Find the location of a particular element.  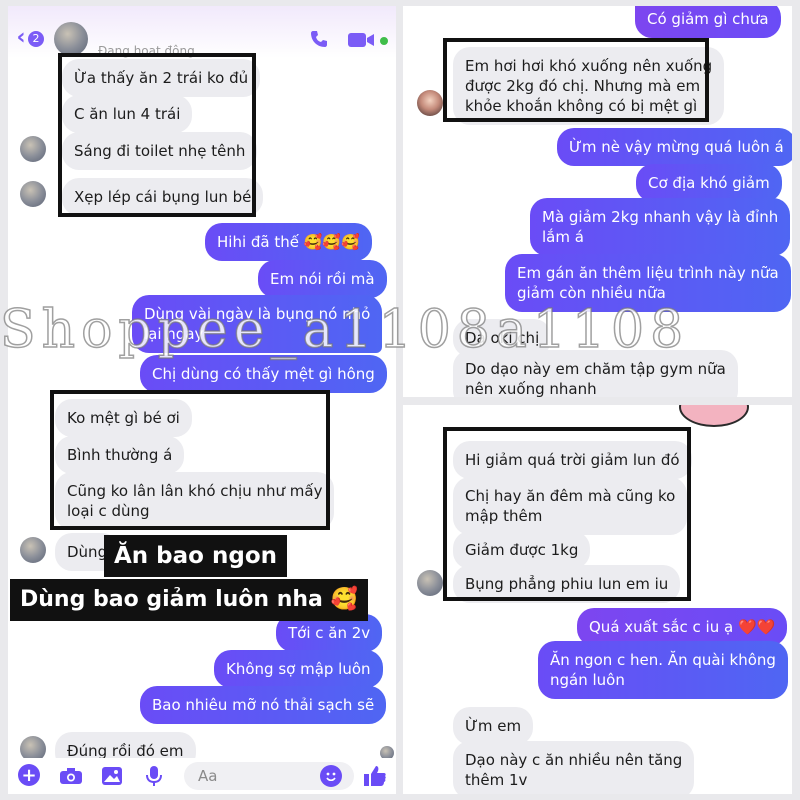

caption-line-1: Ăn bao ngon is located at coordinates (195, 556).